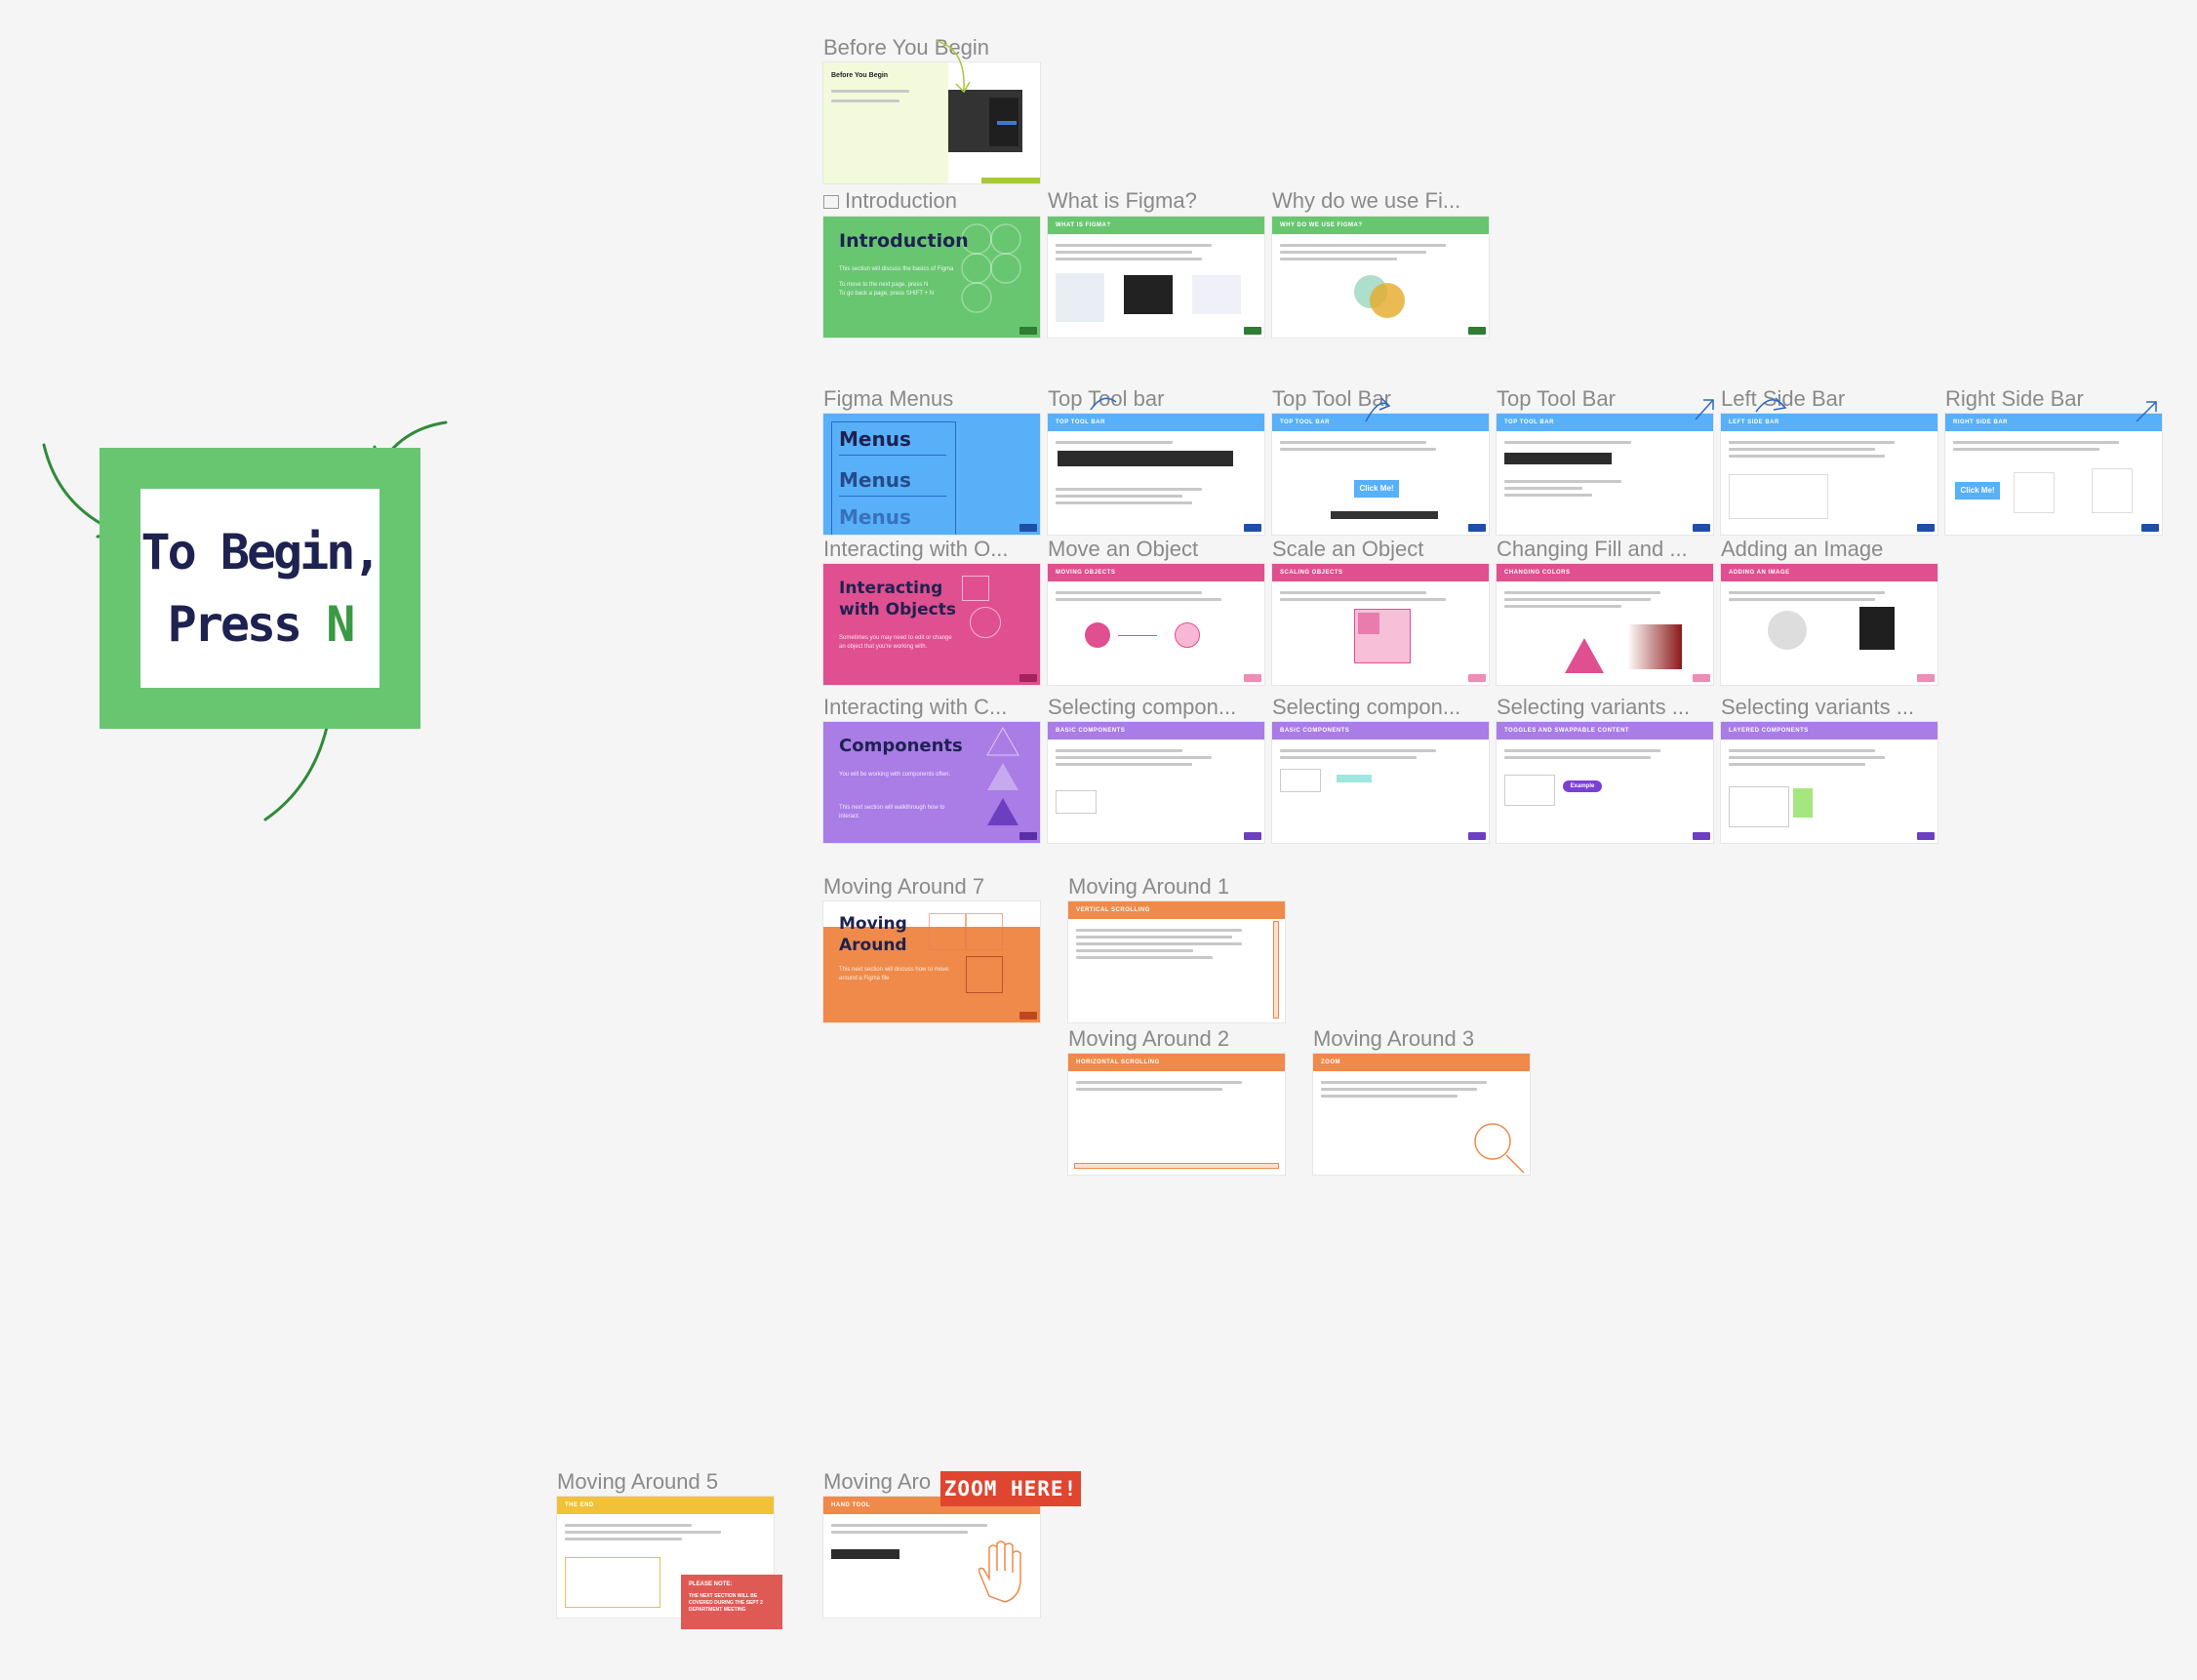  What do you see at coordinates (1829, 422) in the screenshot?
I see `hdr-left: LEFT SIDE BAR` at bounding box center [1829, 422].